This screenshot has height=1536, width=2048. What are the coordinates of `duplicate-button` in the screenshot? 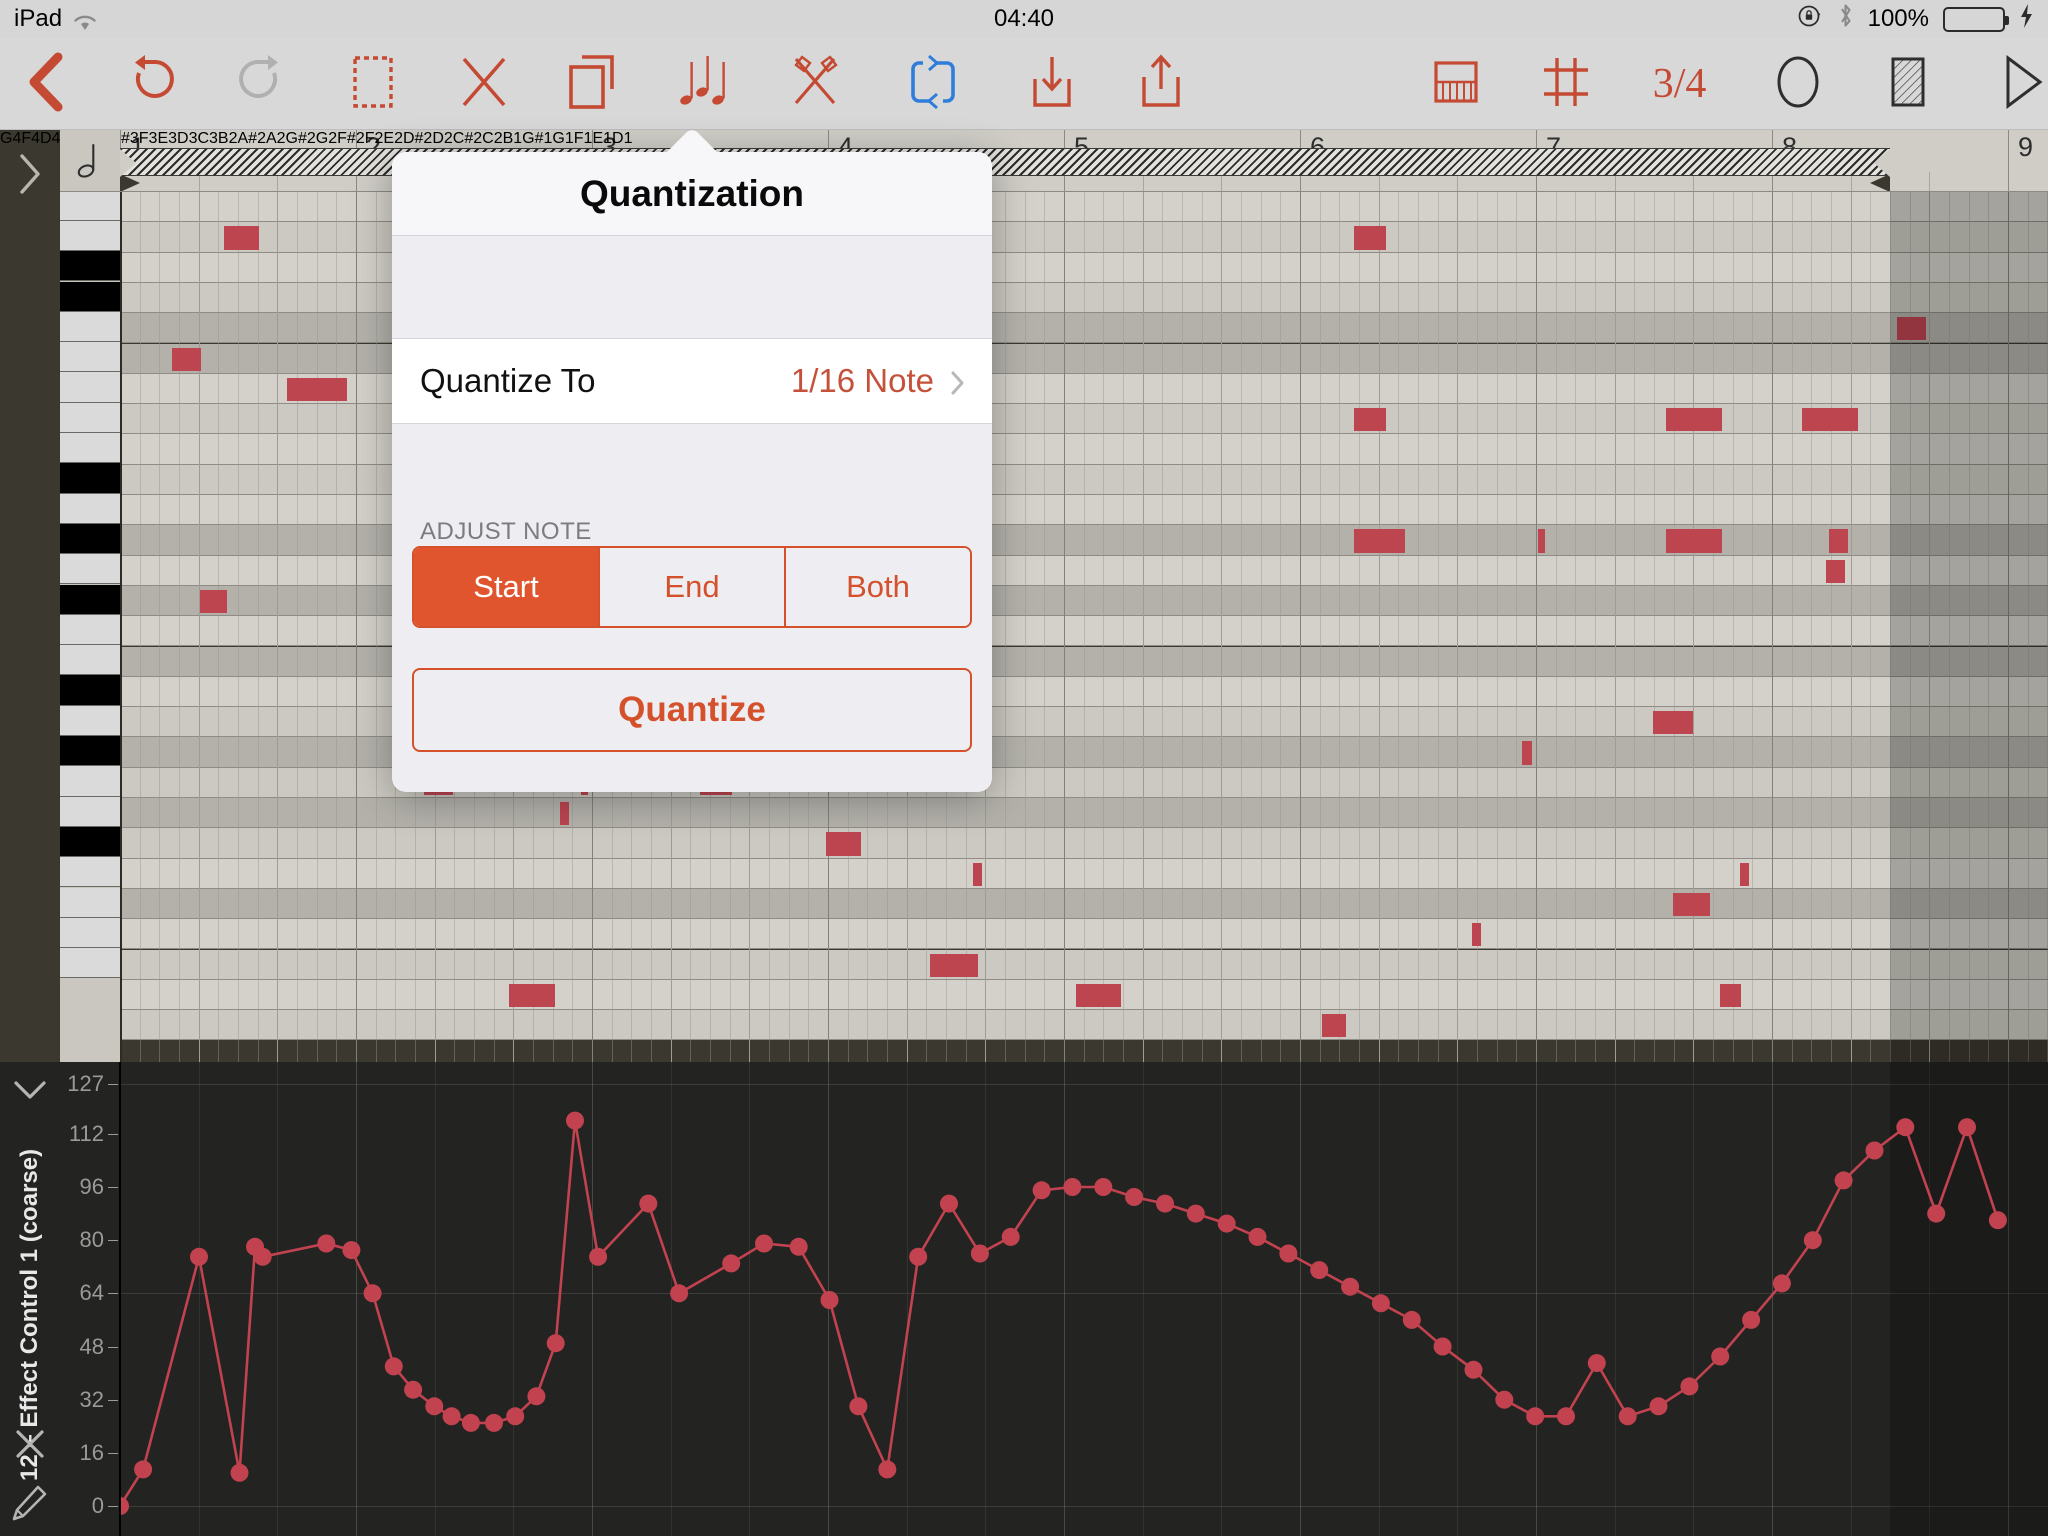 It's located at (593, 84).